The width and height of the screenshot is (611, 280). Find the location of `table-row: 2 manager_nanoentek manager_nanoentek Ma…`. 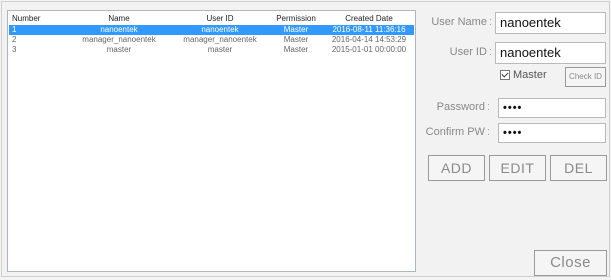

table-row: 2 manager_nanoentek manager_nanoentek Ma… is located at coordinates (211, 40).